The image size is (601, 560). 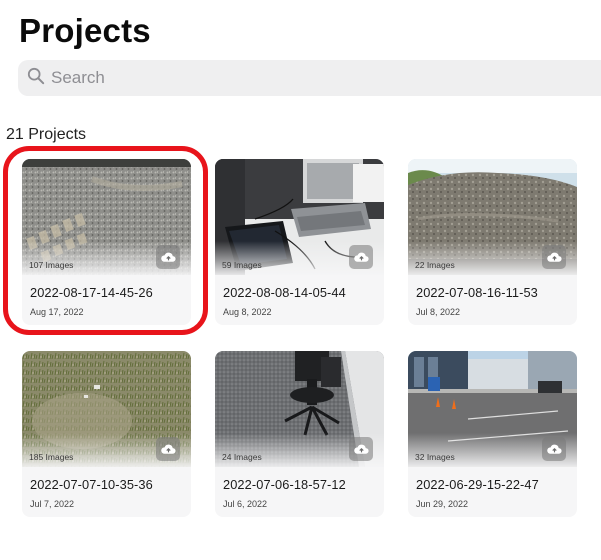 I want to click on page-title: Projects, so click(x=85, y=30).